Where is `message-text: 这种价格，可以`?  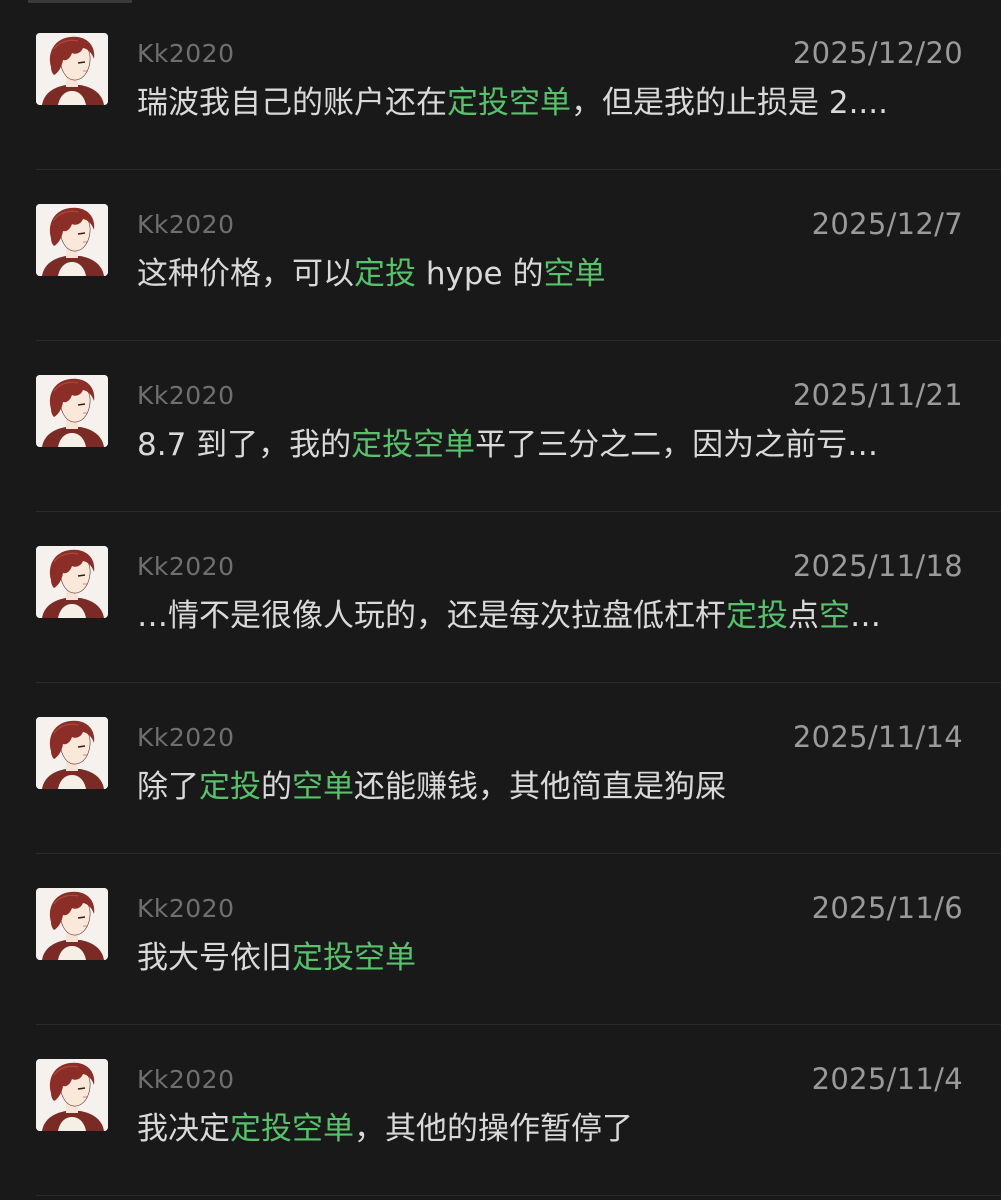
message-text: 这种价格，可以 is located at coordinates (245, 274).